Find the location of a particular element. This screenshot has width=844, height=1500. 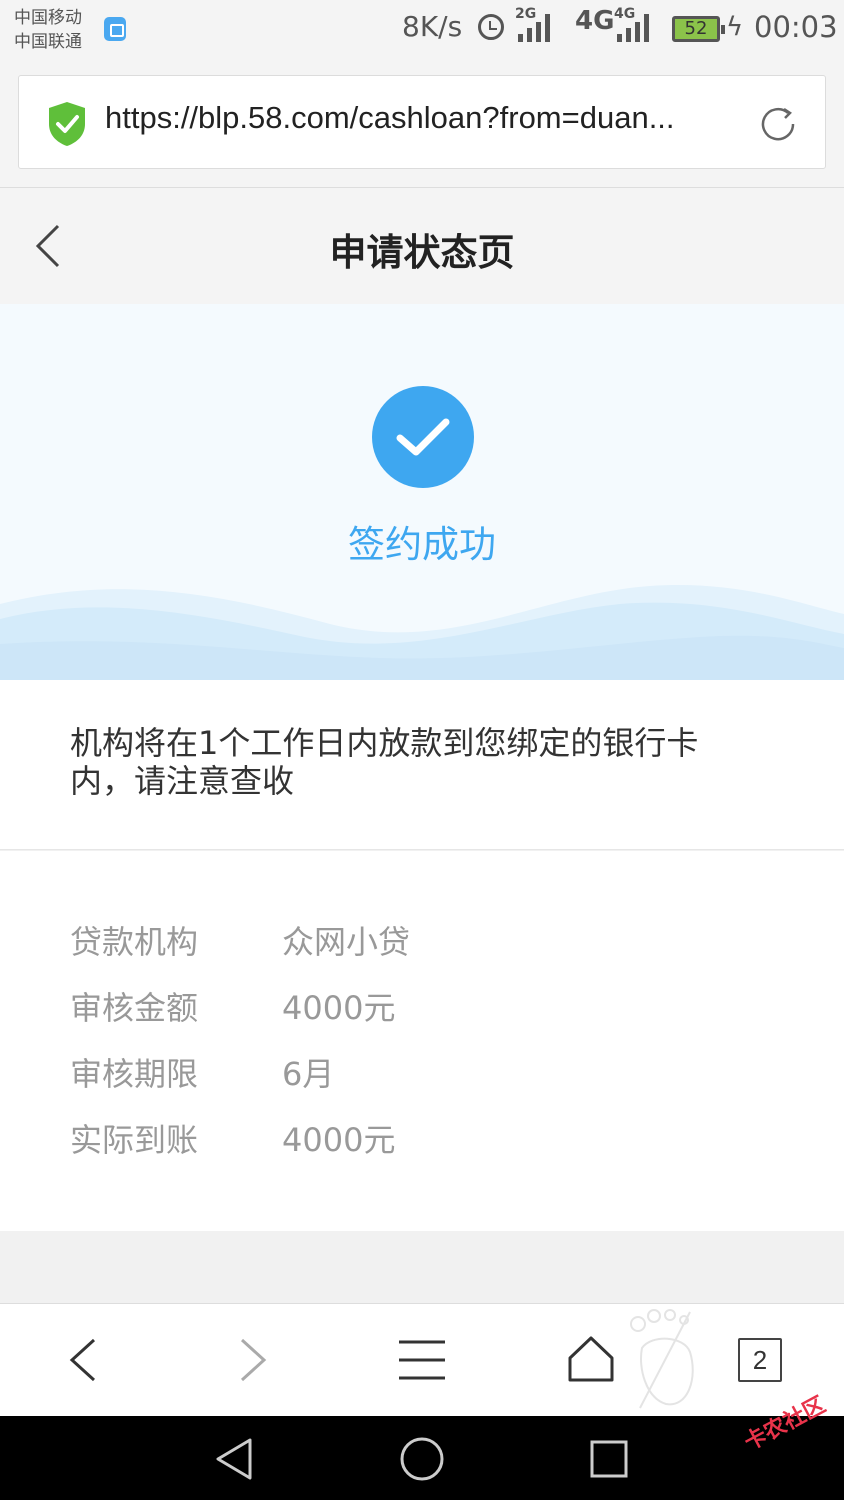

detail-row-lender: 贷款机构 众网小贷 is located at coordinates (420, 942).